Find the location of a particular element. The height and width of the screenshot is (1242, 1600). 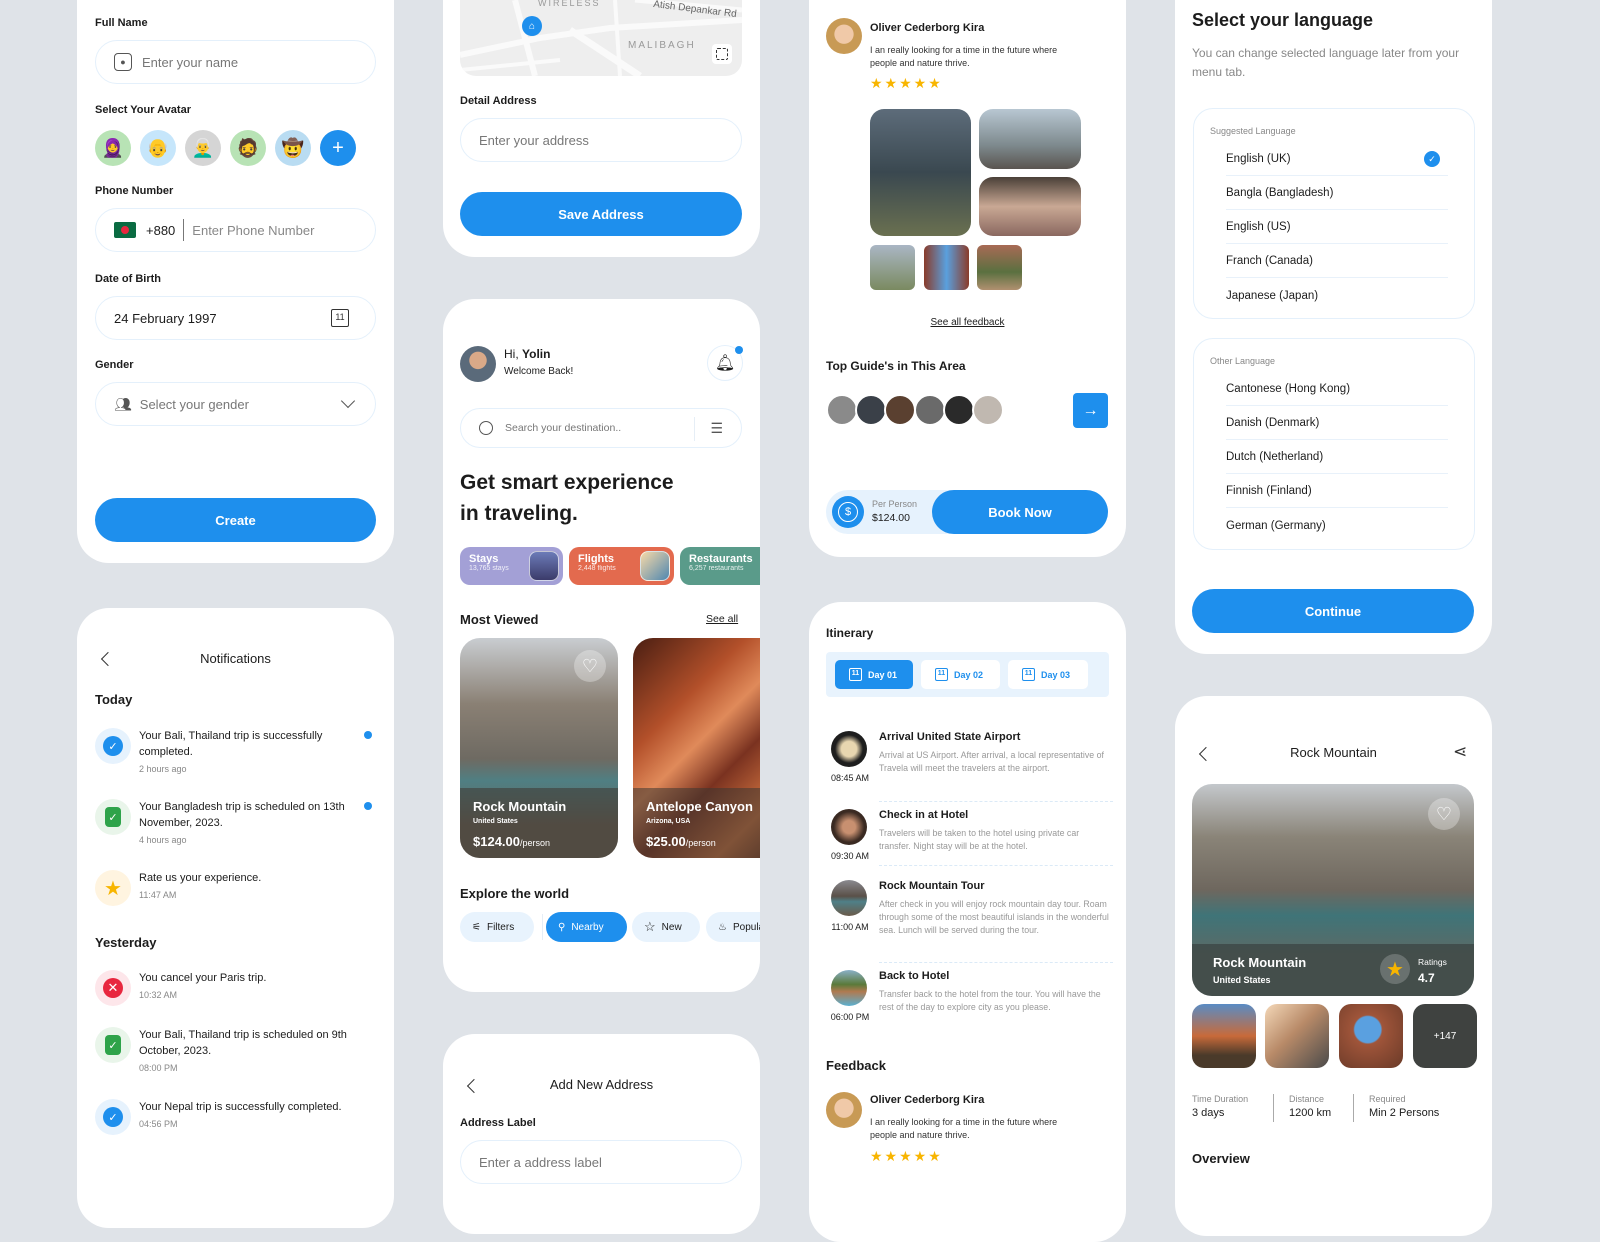

detail-address-input: Enter your address is located at coordinates (601, 140).